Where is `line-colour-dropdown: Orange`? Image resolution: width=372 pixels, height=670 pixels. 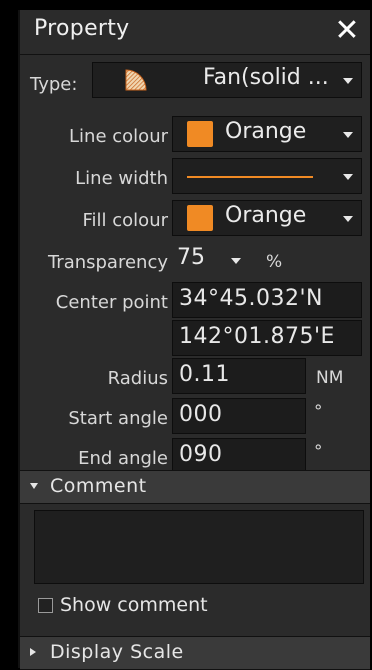
line-colour-dropdown: Orange is located at coordinates (267, 134).